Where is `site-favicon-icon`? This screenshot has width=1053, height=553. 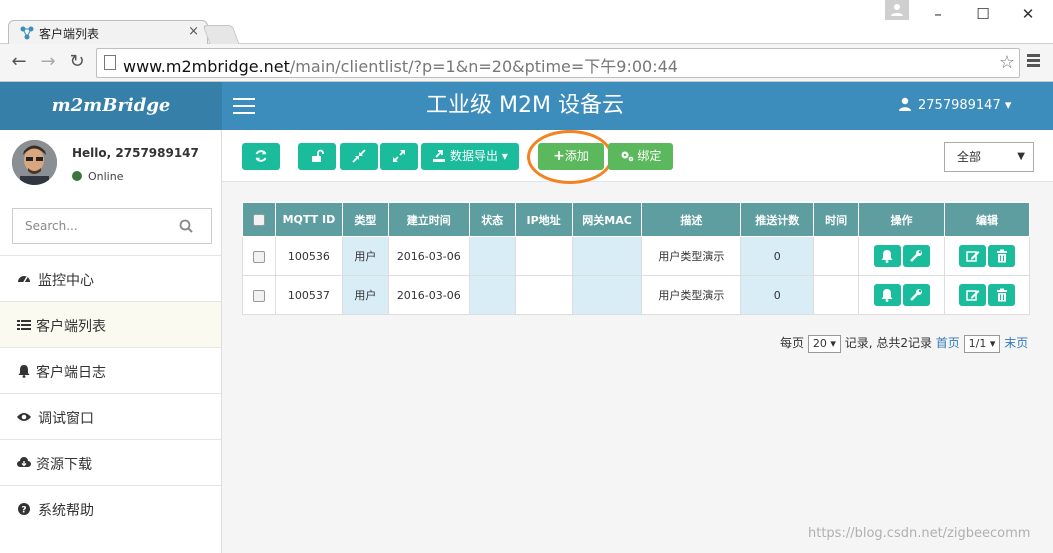
site-favicon-icon is located at coordinates (27, 33).